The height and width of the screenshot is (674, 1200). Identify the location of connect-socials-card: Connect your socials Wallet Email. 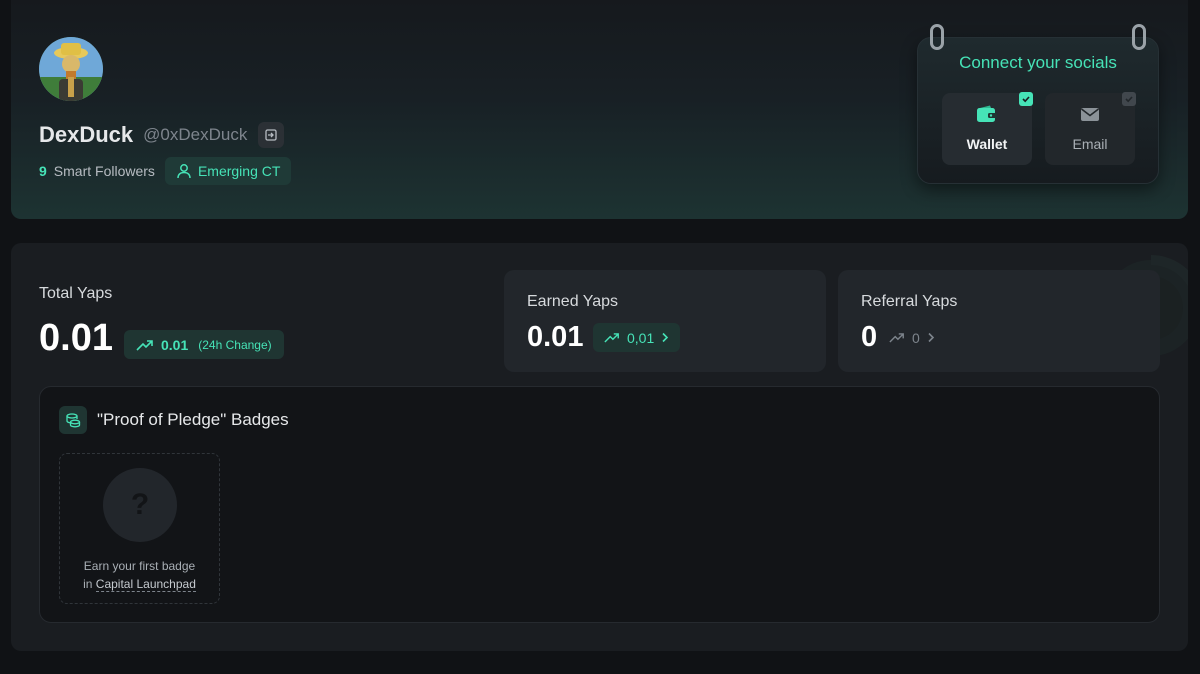
(1038, 104).